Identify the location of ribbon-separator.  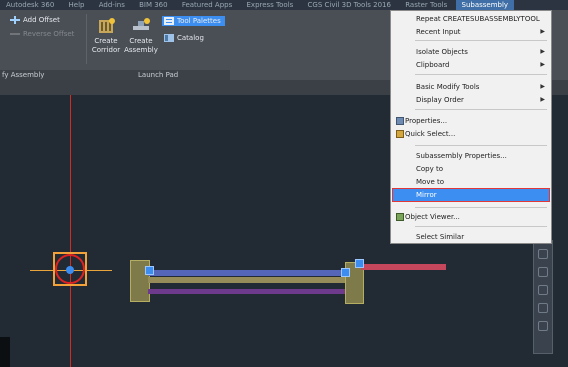
(86, 39).